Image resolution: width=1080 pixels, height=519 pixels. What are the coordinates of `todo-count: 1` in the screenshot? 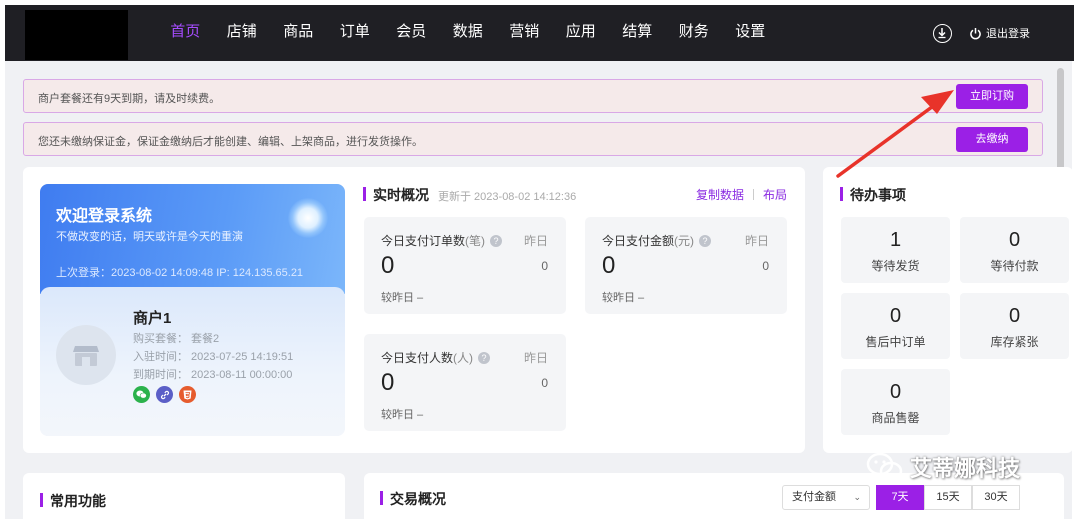 It's located at (895, 240).